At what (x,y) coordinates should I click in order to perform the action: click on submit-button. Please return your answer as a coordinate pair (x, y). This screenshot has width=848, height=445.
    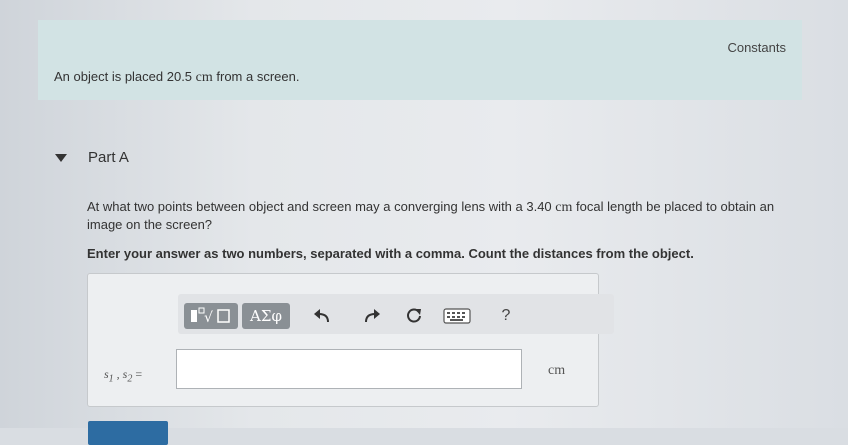
    Looking at the image, I should click on (128, 433).